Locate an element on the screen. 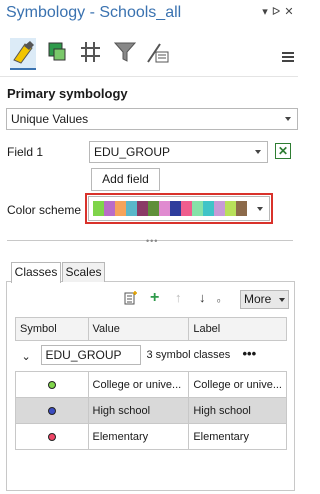  value-cell: Elementary is located at coordinates (138, 436).